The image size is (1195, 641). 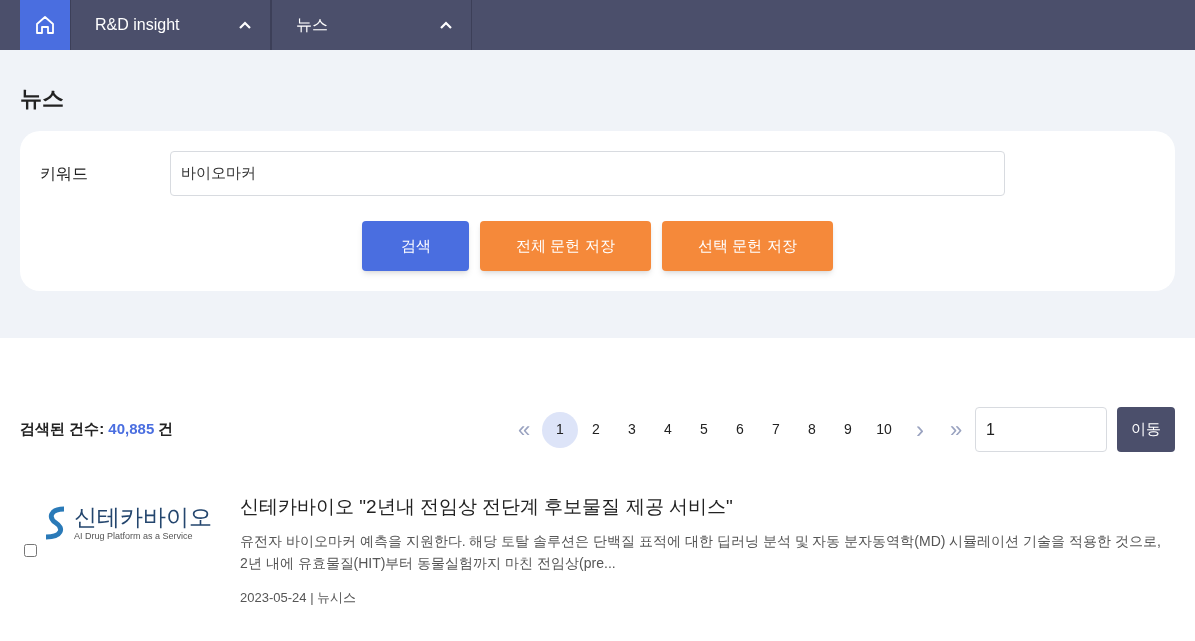 What do you see at coordinates (596, 429) in the screenshot?
I see `page-button: 2` at bounding box center [596, 429].